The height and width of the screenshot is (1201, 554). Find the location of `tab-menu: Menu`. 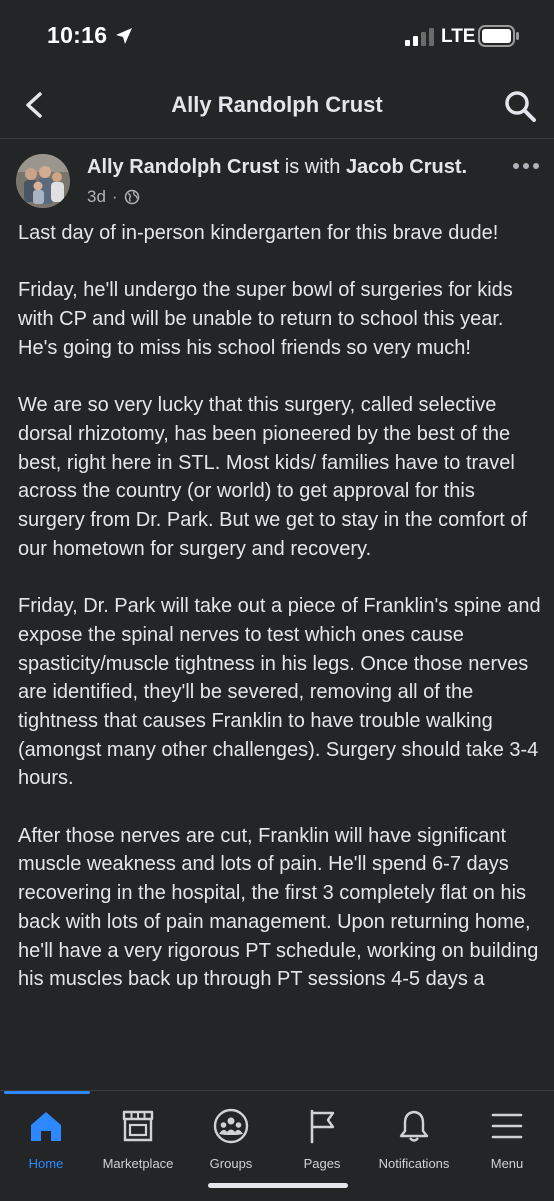

tab-menu: Menu is located at coordinates (505, 1135).